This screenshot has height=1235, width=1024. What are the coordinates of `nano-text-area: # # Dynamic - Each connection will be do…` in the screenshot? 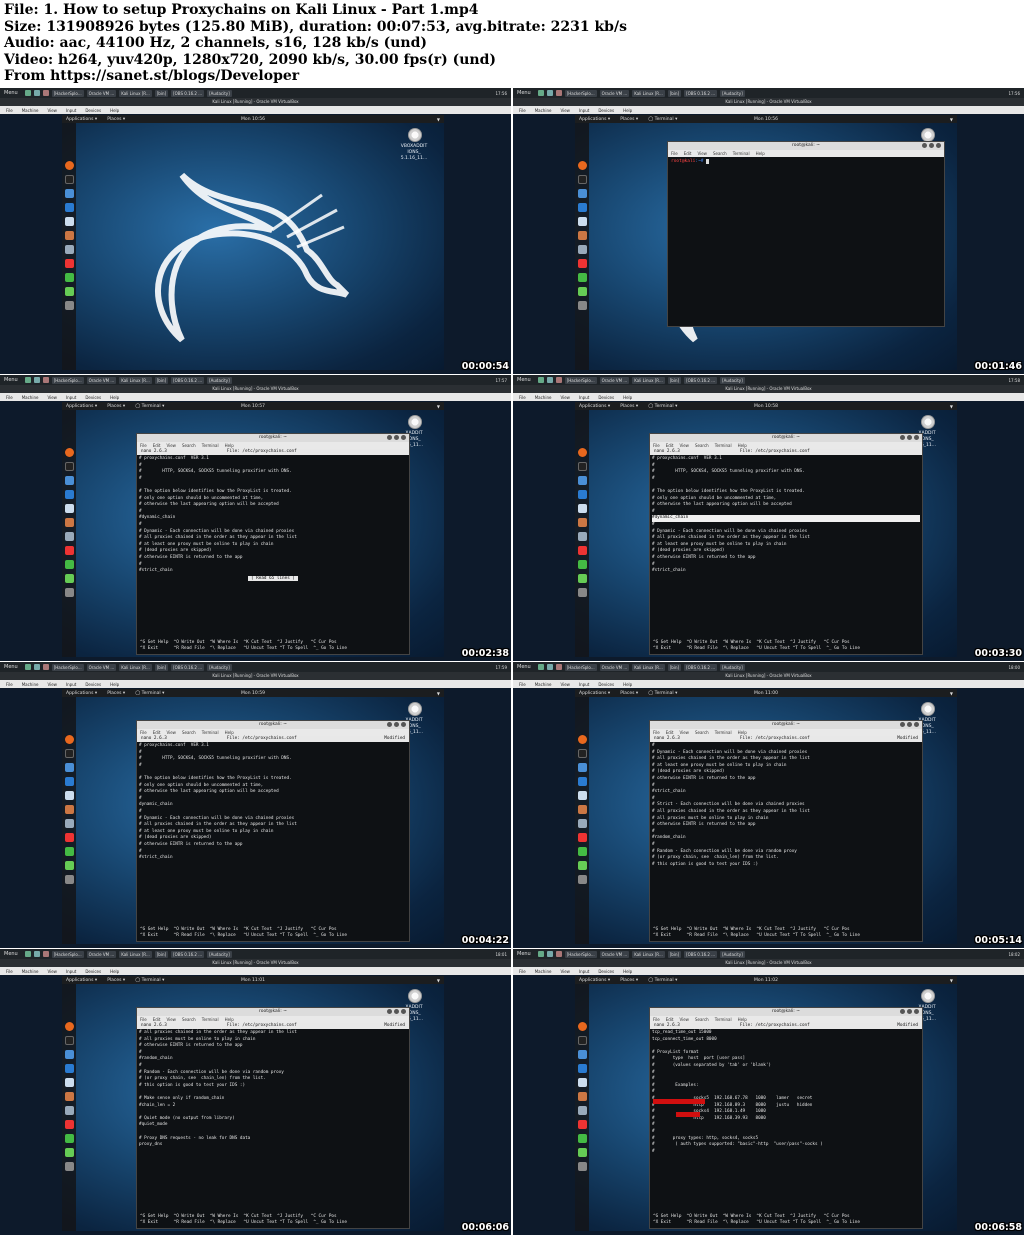 It's located at (786, 805).